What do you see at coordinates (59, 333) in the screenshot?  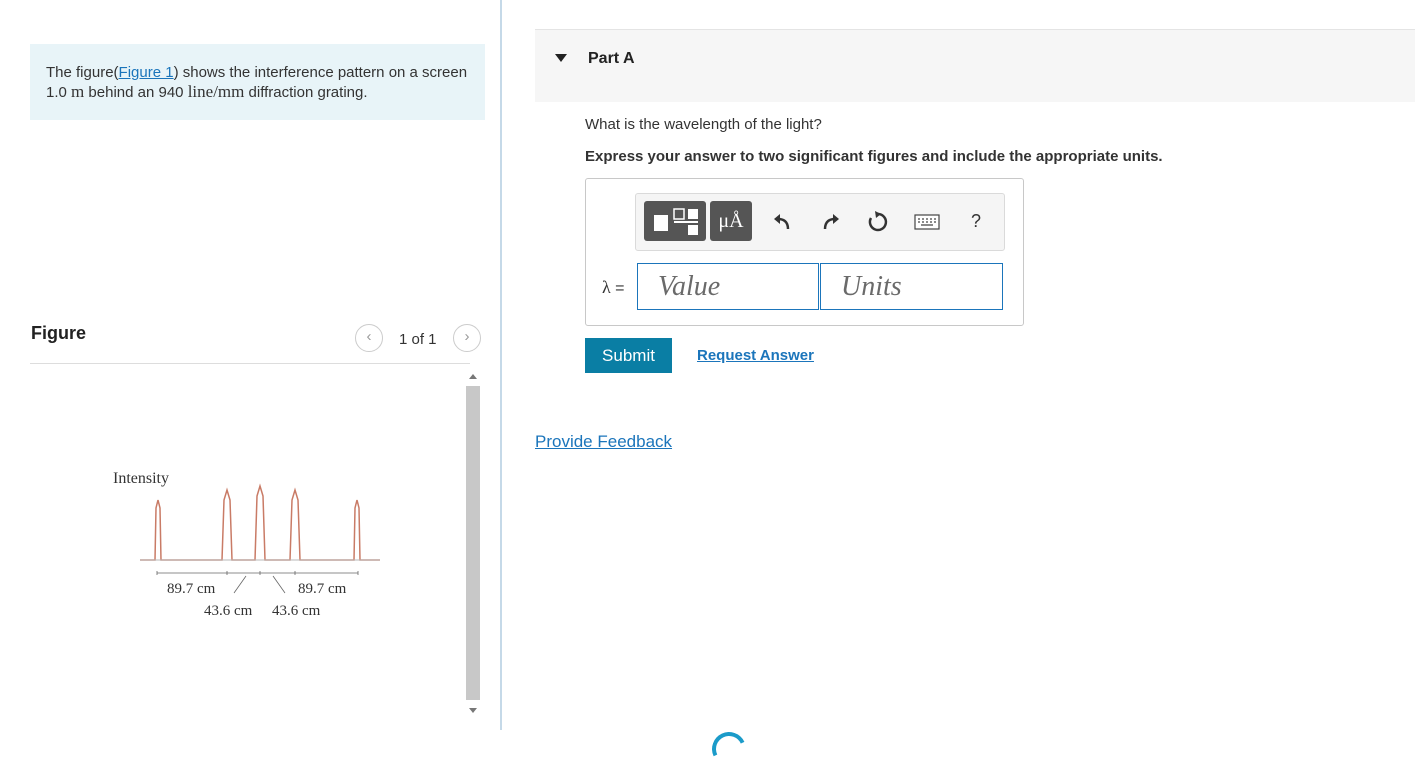 I see `figure-title: Figure` at bounding box center [59, 333].